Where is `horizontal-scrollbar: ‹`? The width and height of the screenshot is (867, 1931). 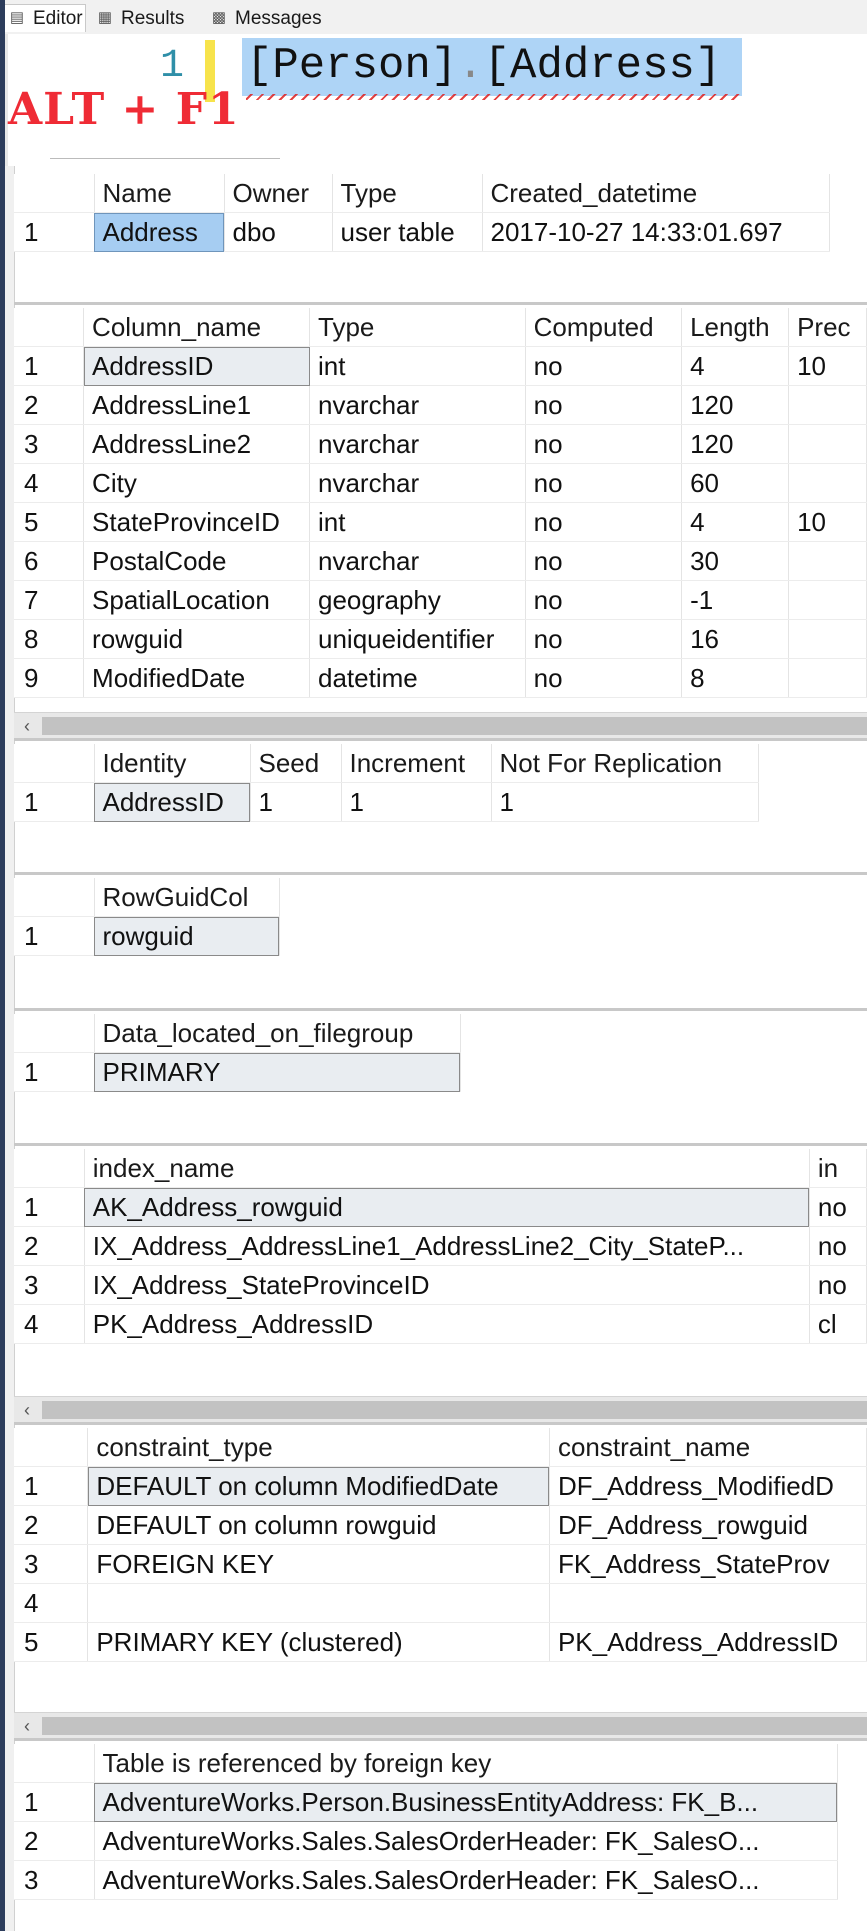
horizontal-scrollbar: ‹ is located at coordinates (440, 1725).